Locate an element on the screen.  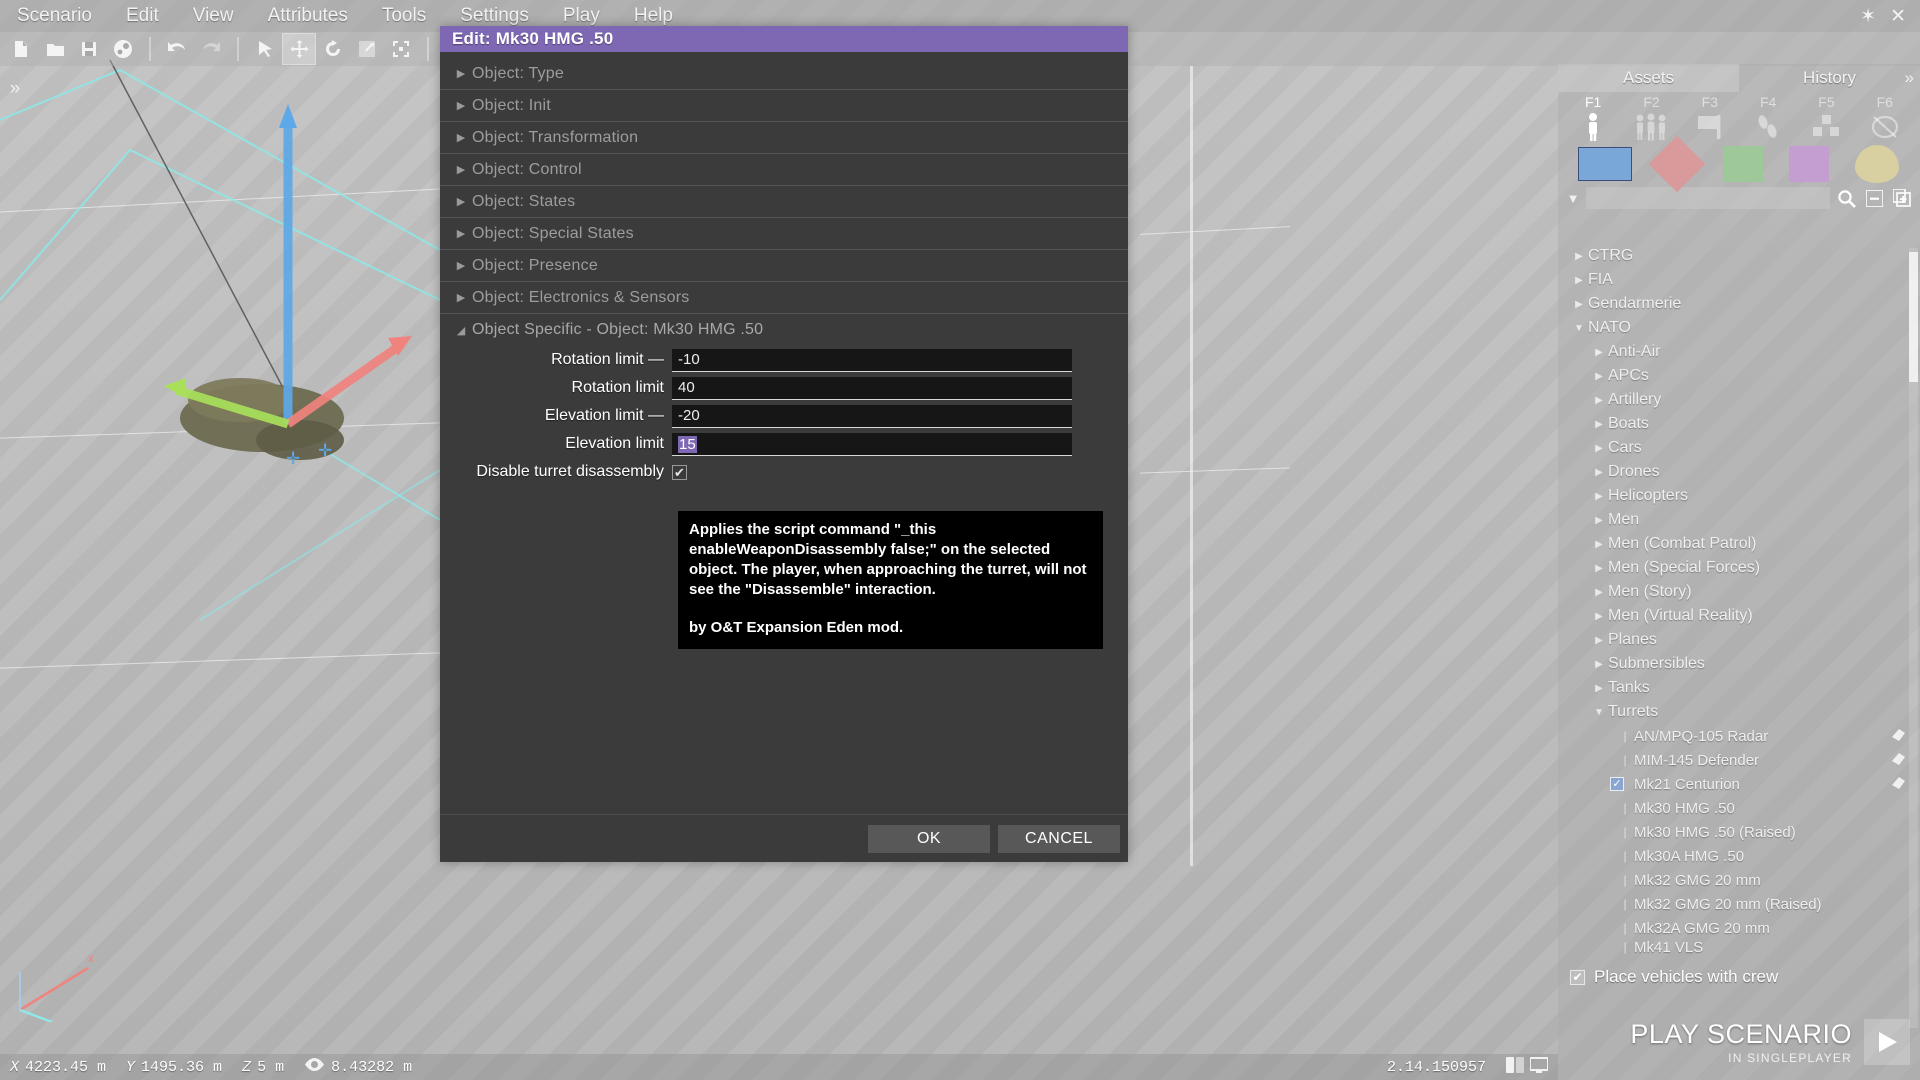
redo-icon is located at coordinates (211, 49).